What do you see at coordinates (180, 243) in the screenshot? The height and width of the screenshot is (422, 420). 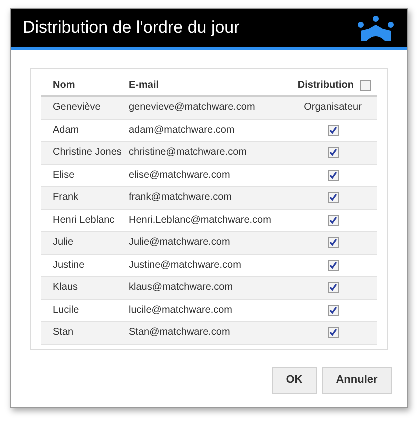 I see `table-cell-text: Julie@matchware.com` at bounding box center [180, 243].